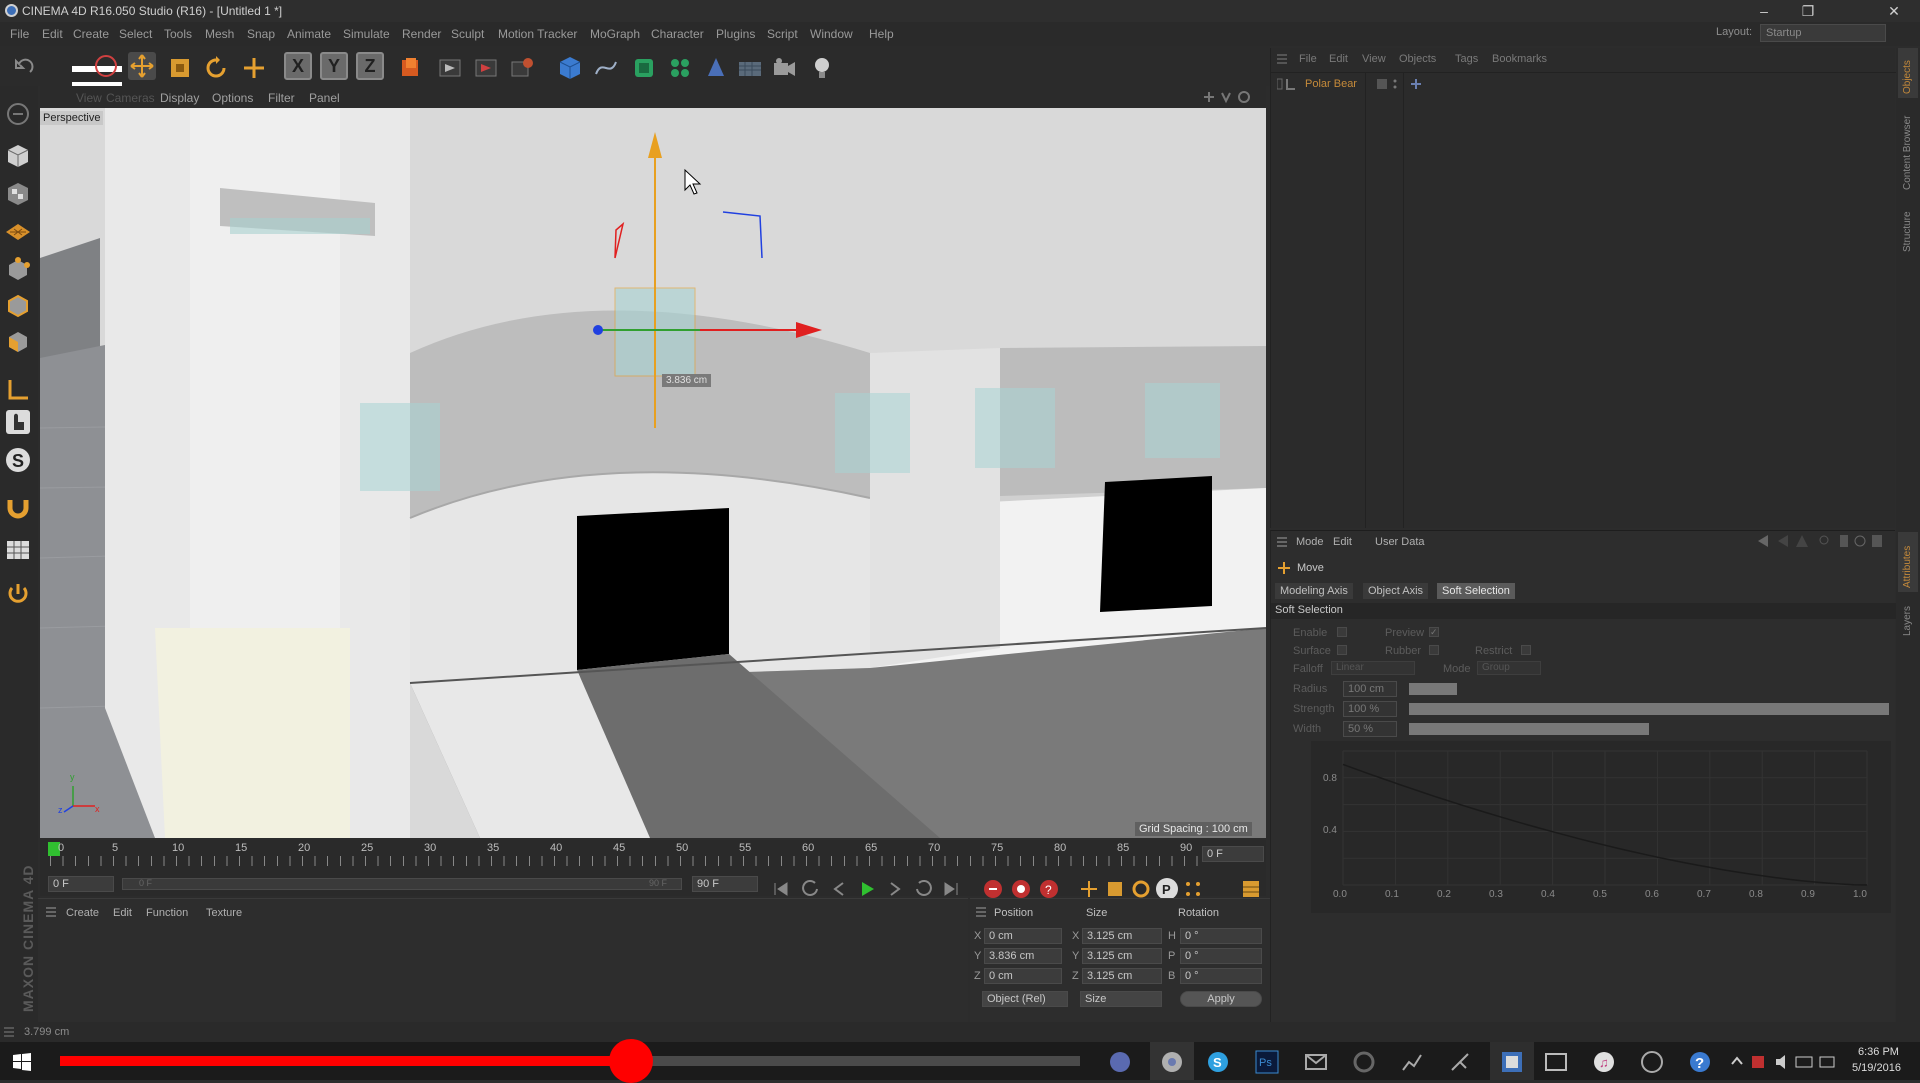 The width and height of the screenshot is (1920, 1083). What do you see at coordinates (1373, 668) in the screenshot?
I see `falloff-select: Linear` at bounding box center [1373, 668].